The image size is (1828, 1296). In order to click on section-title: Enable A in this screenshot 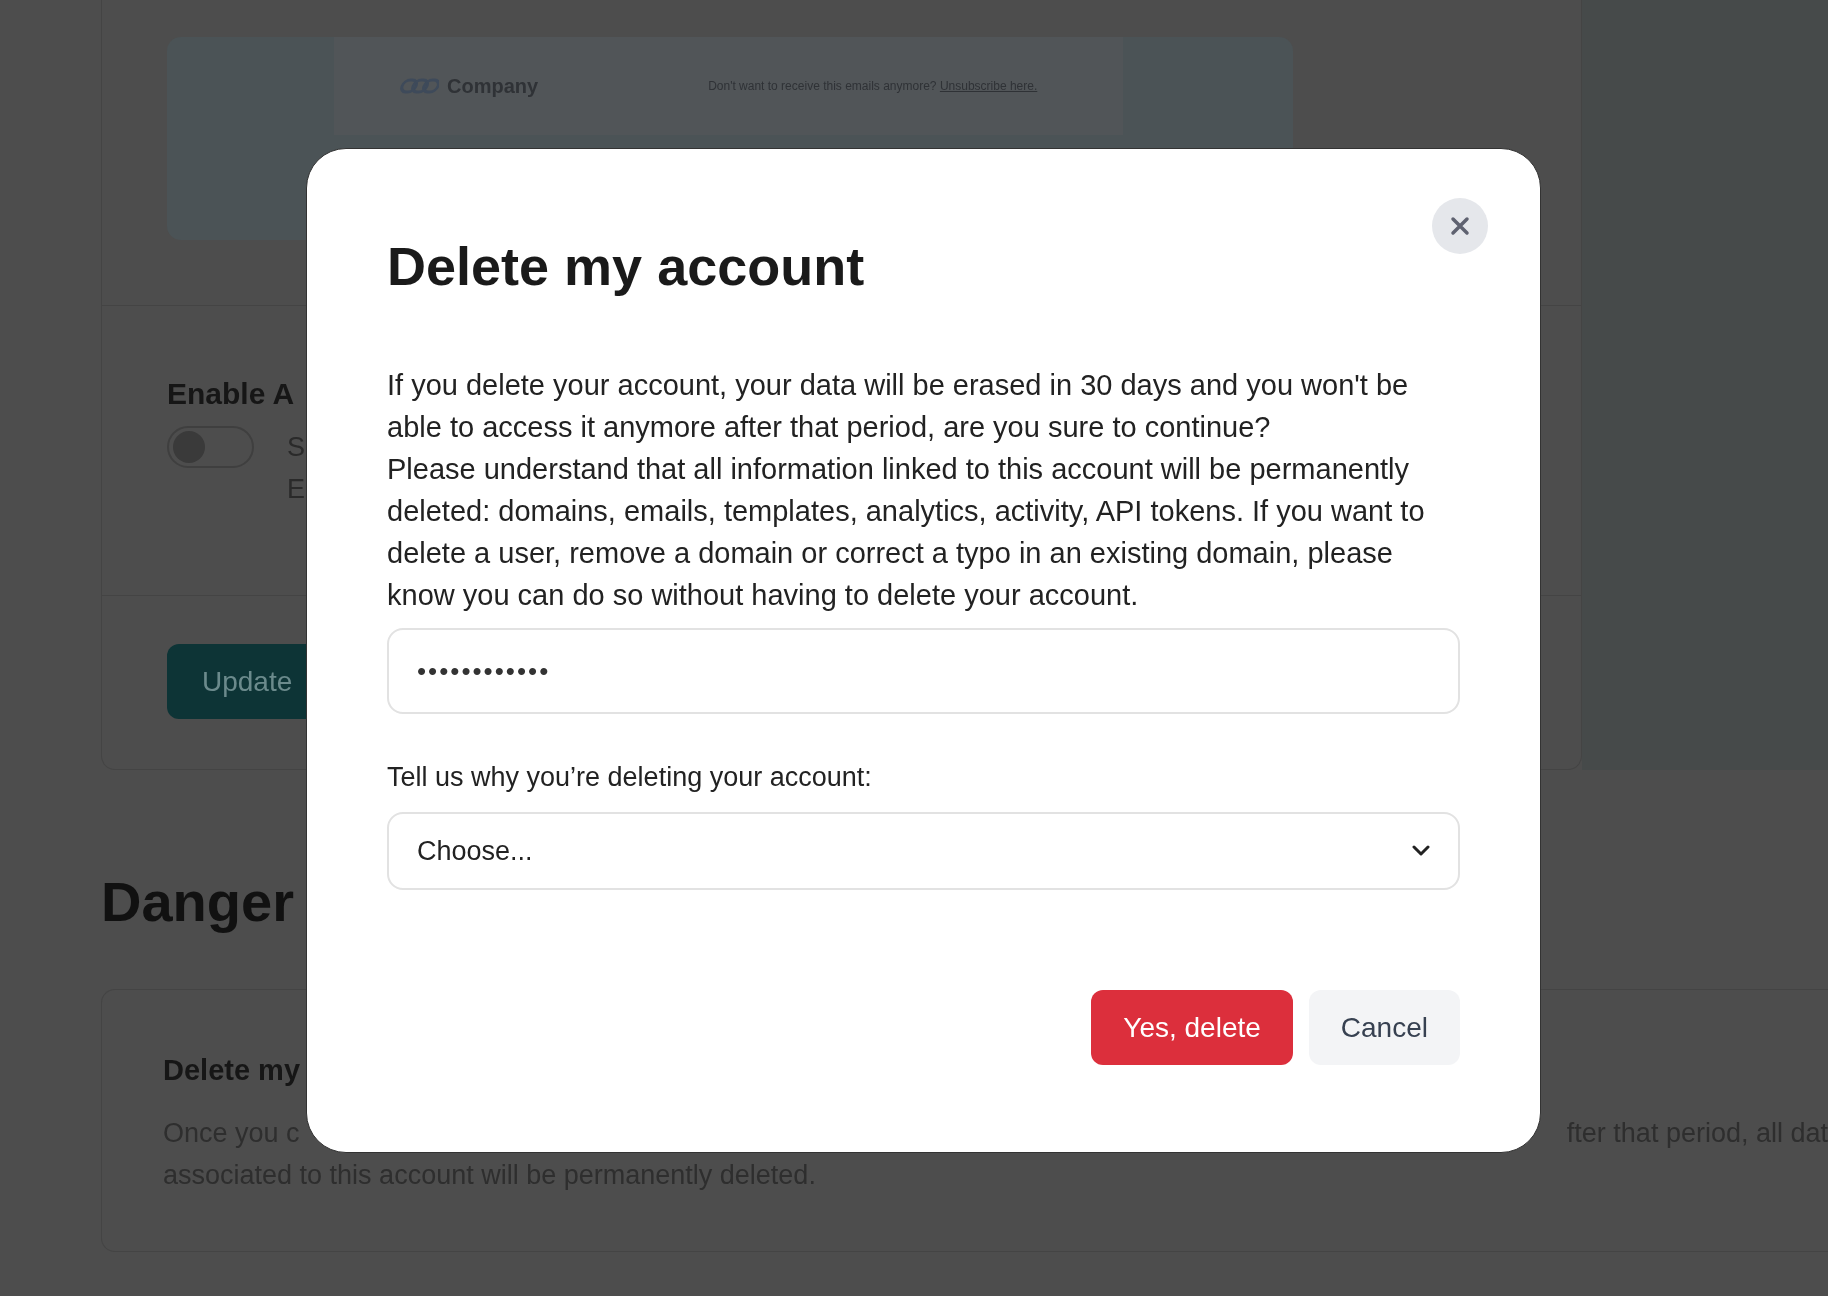, I will do `click(231, 394)`.